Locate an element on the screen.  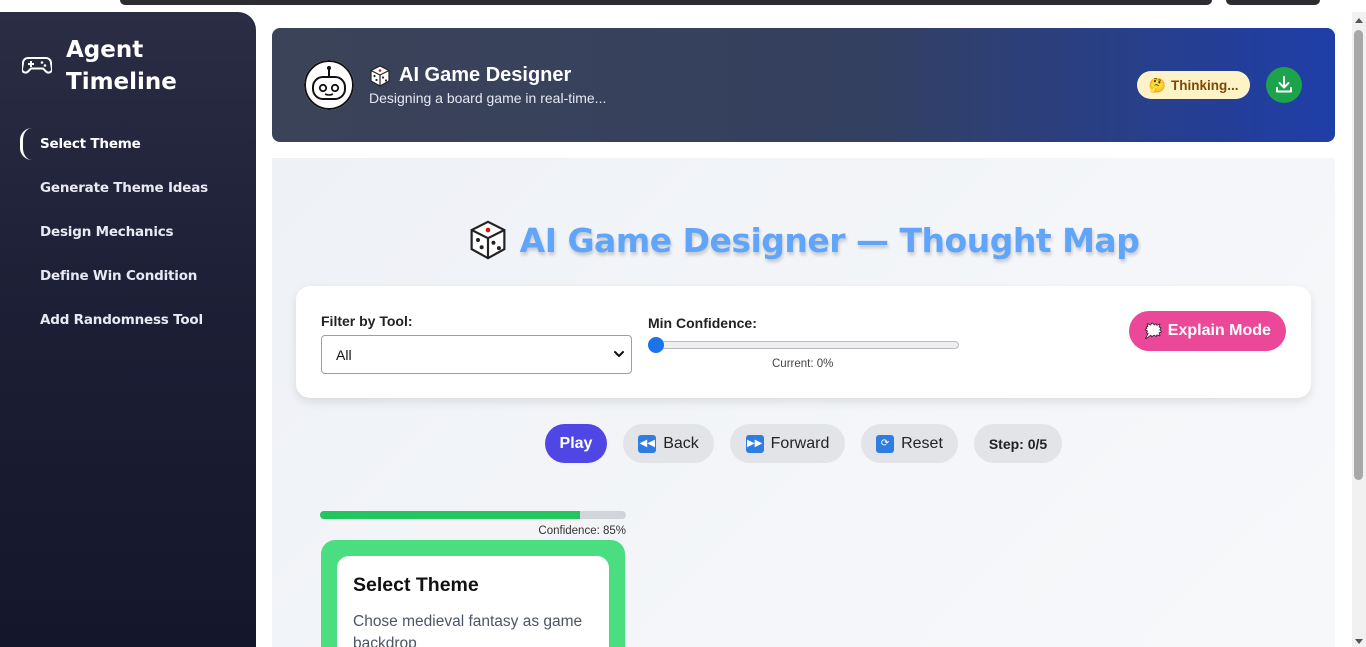
tool-filter-select: All is located at coordinates (476, 354).